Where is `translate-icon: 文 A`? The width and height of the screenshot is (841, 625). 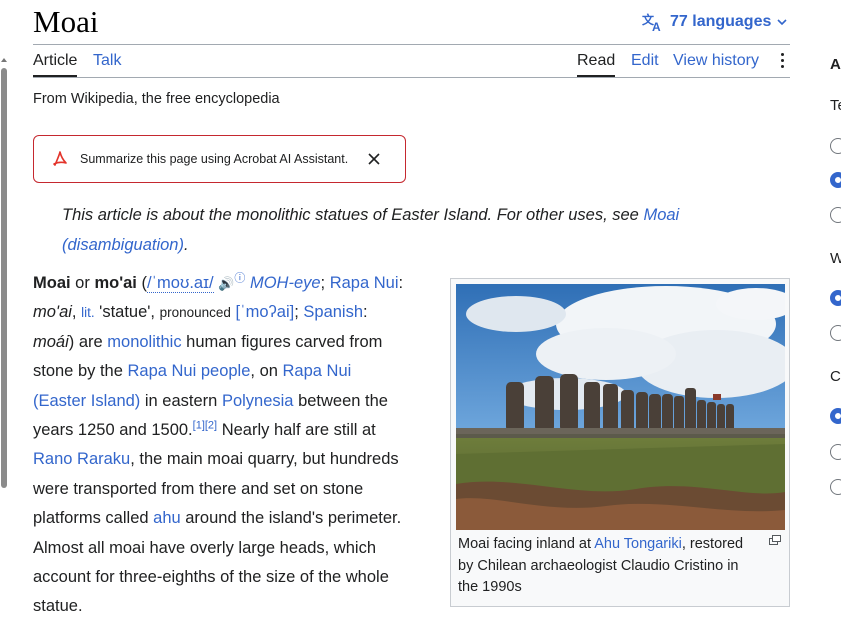
translate-icon: 文 A is located at coordinates (651, 22).